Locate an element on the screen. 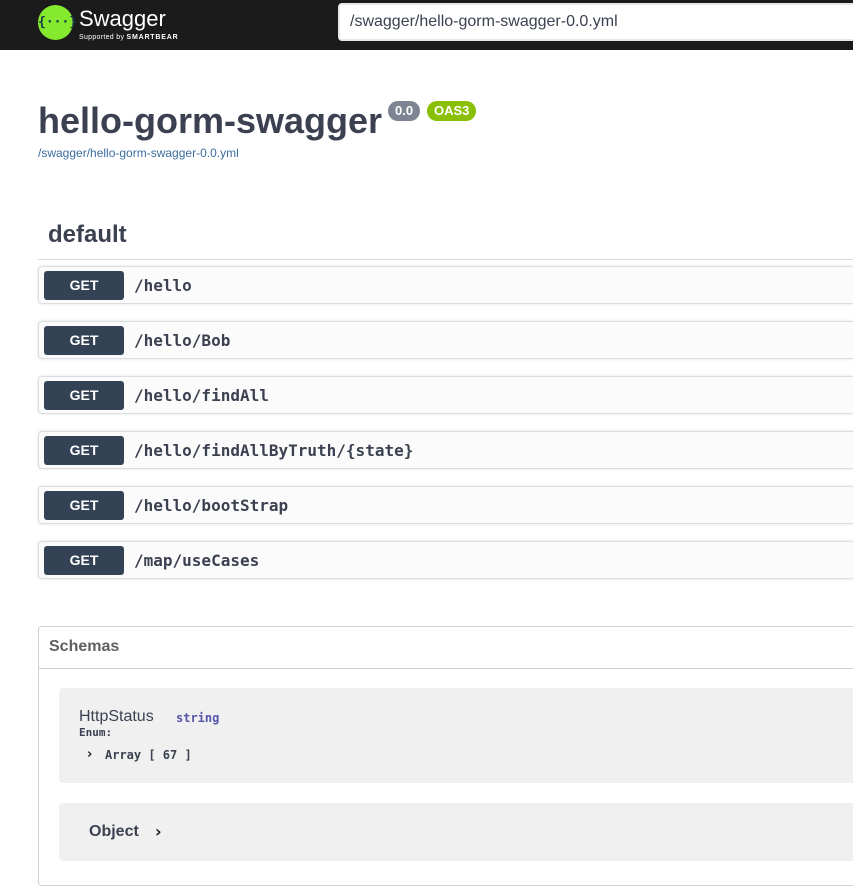 This screenshot has width=853, height=886. model-httpstatus: HttpStatus string Enum: › Array [ 67 ] is located at coordinates (456, 735).